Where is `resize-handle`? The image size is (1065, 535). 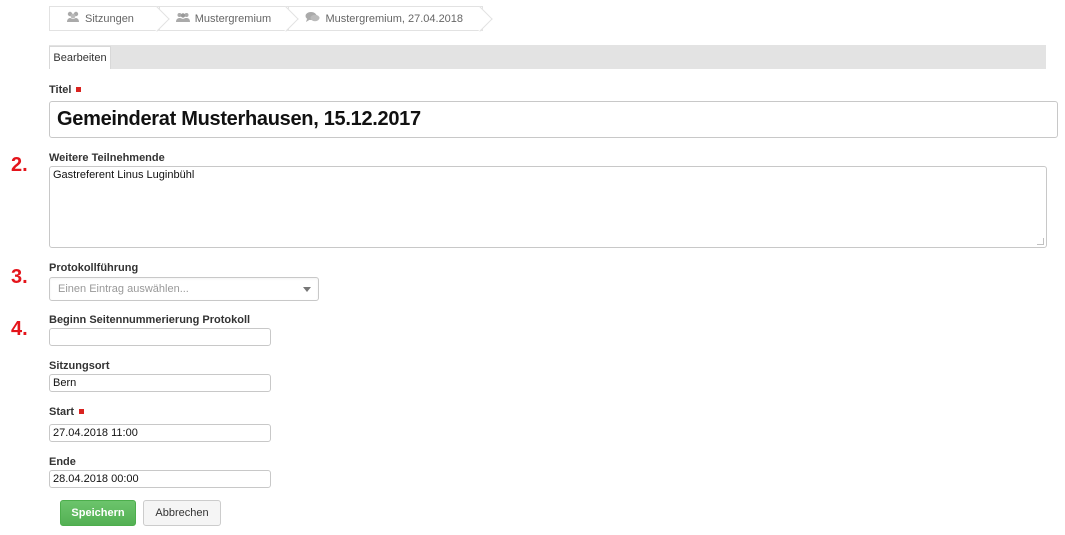 resize-handle is located at coordinates (1040, 241).